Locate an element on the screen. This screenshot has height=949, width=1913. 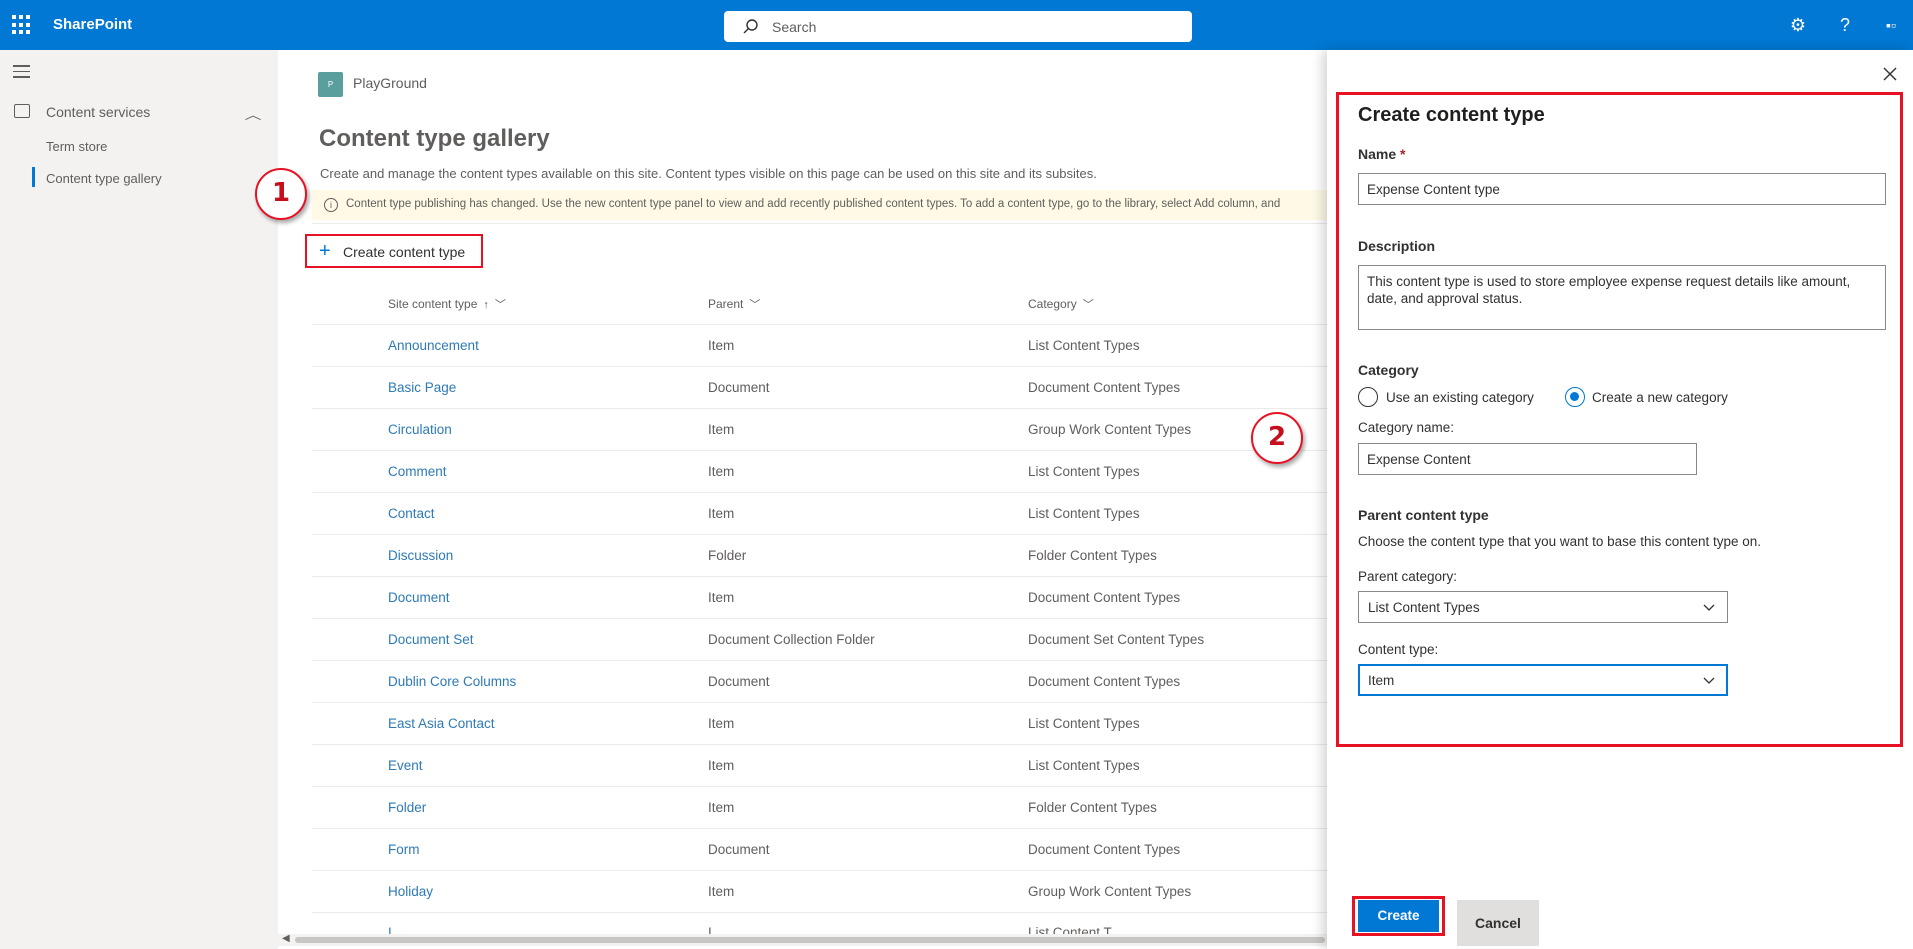
name-label: Name * is located at coordinates (1382, 154).